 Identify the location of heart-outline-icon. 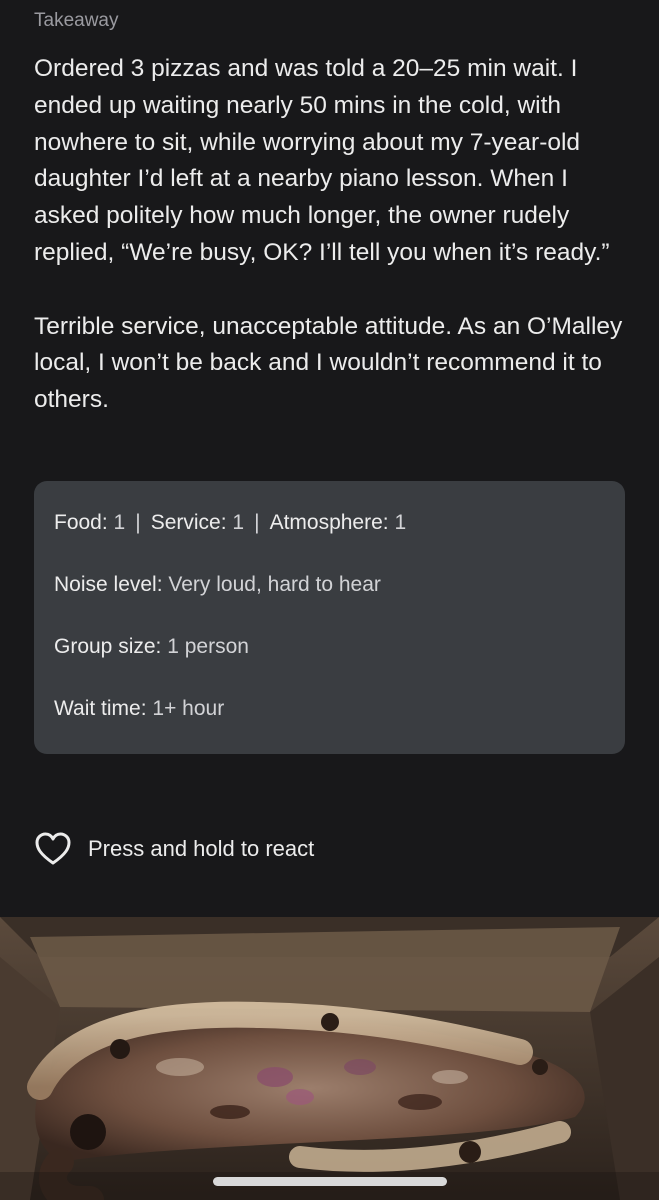
(53, 849).